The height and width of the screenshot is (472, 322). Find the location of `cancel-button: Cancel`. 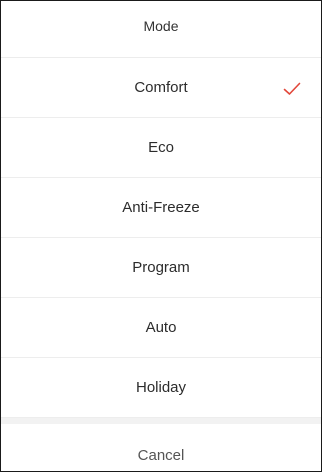

cancel-button: Cancel is located at coordinates (161, 448).